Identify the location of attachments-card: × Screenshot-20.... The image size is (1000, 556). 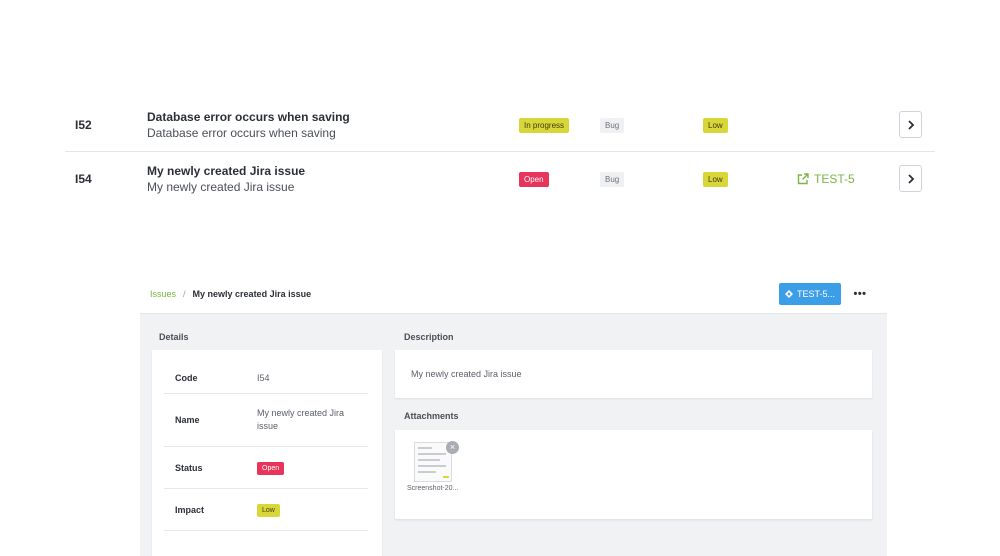
(633, 474).